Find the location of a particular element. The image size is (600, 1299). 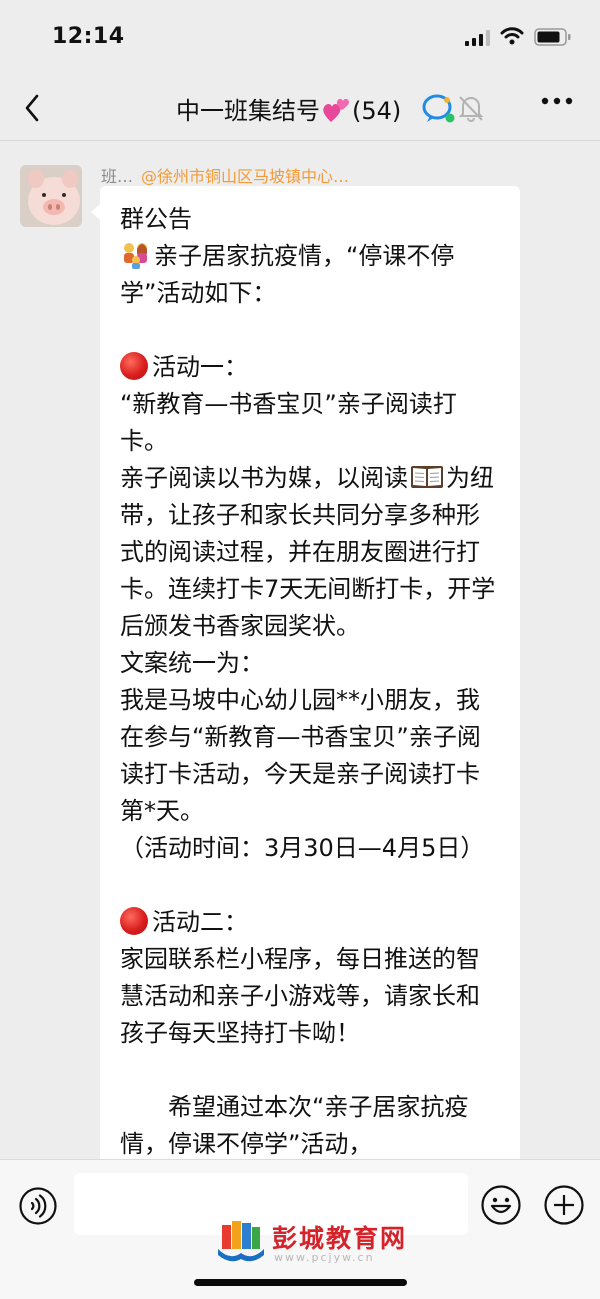

back-icon is located at coordinates (32, 108).